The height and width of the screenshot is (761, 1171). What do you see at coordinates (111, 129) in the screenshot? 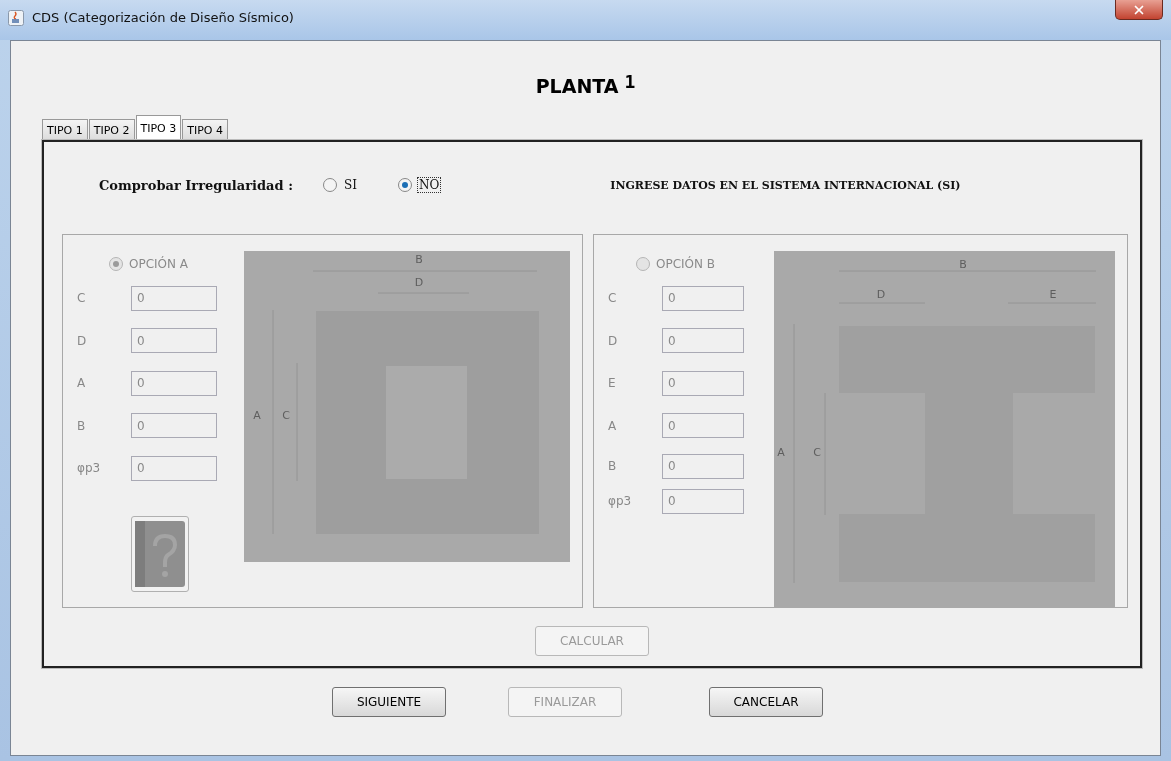
I see `tab: TIPO 2` at bounding box center [111, 129].